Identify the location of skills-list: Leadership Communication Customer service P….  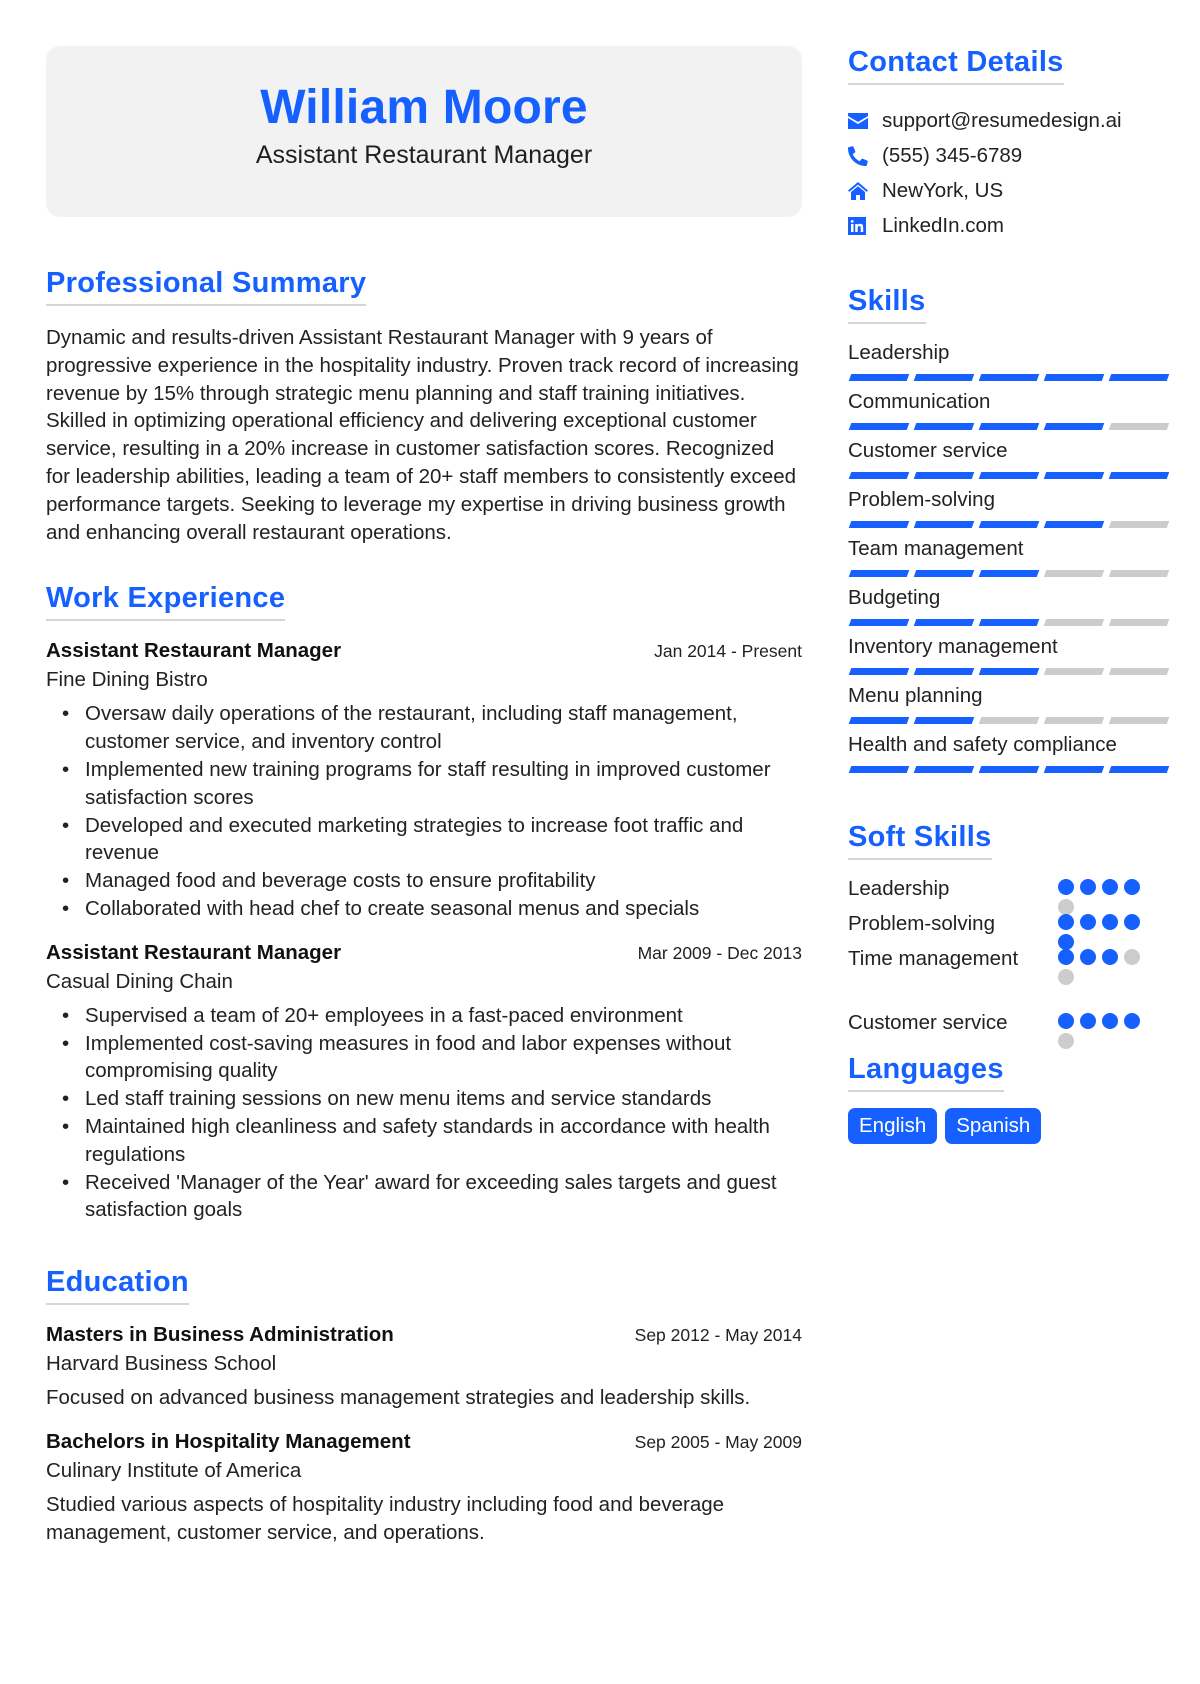
(1010, 556).